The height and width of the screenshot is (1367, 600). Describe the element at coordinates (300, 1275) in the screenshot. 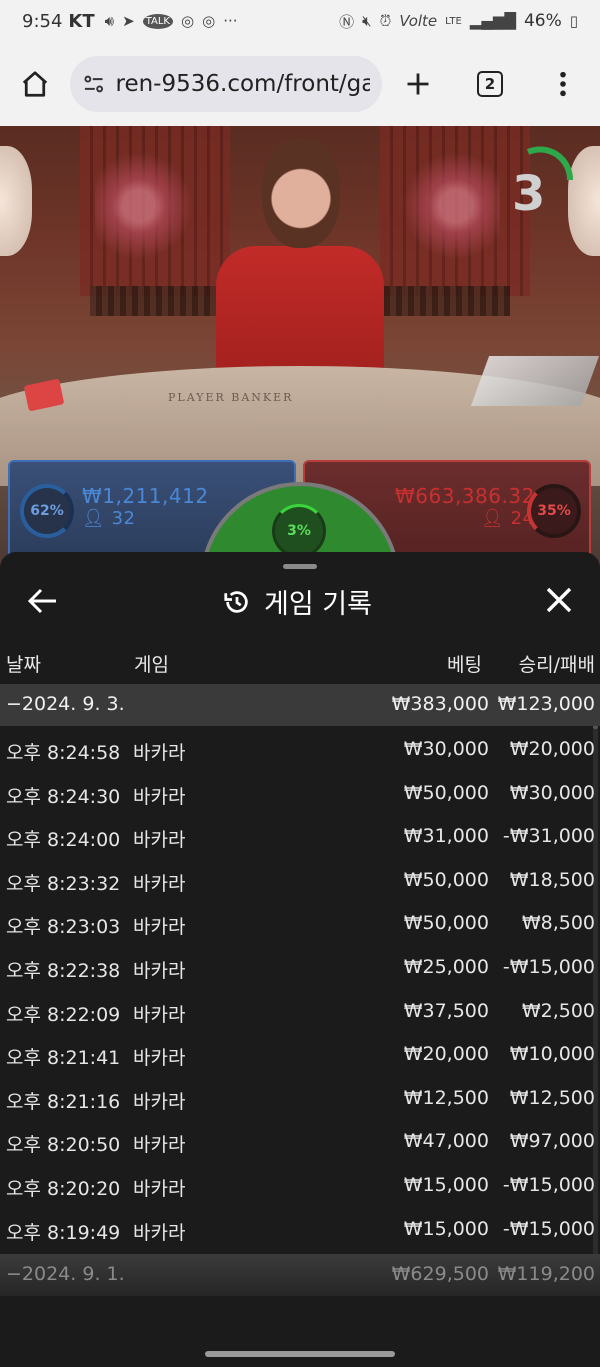

I see `date-group-row: −2024. 9. 1. ₩629,500 ₩119,200` at that location.